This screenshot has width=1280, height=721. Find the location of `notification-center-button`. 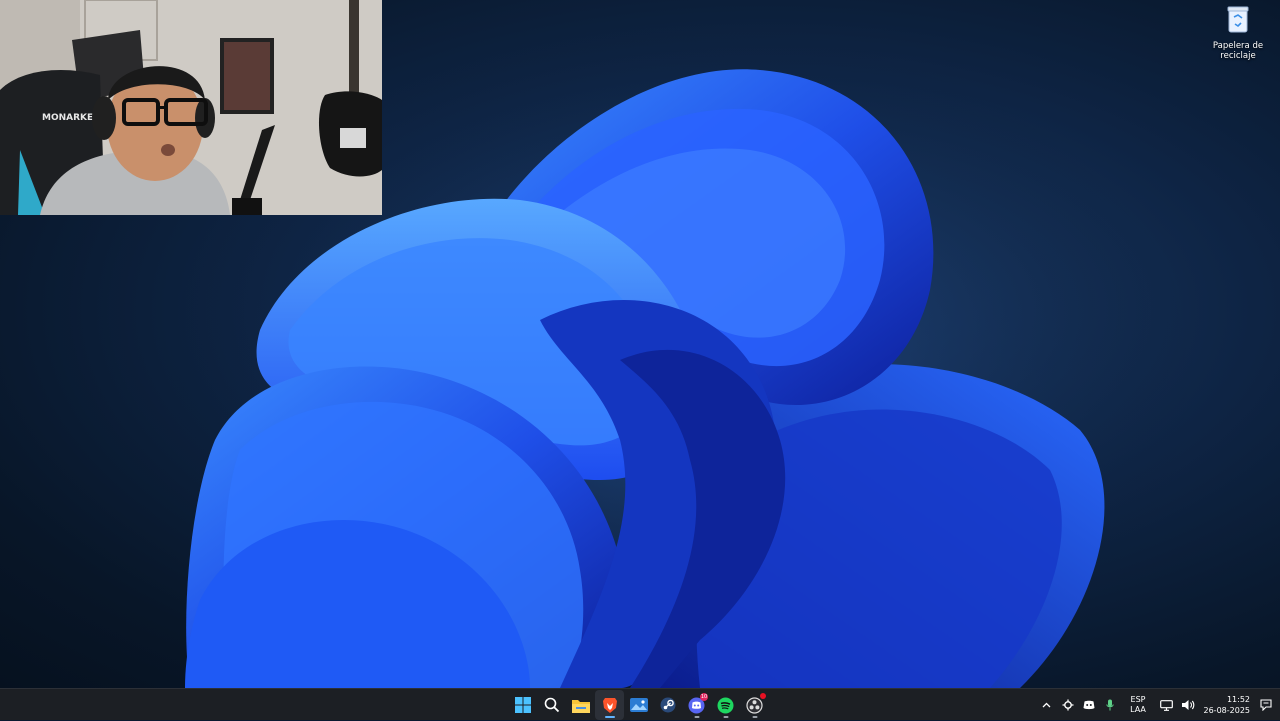

notification-center-button is located at coordinates (1266, 705).